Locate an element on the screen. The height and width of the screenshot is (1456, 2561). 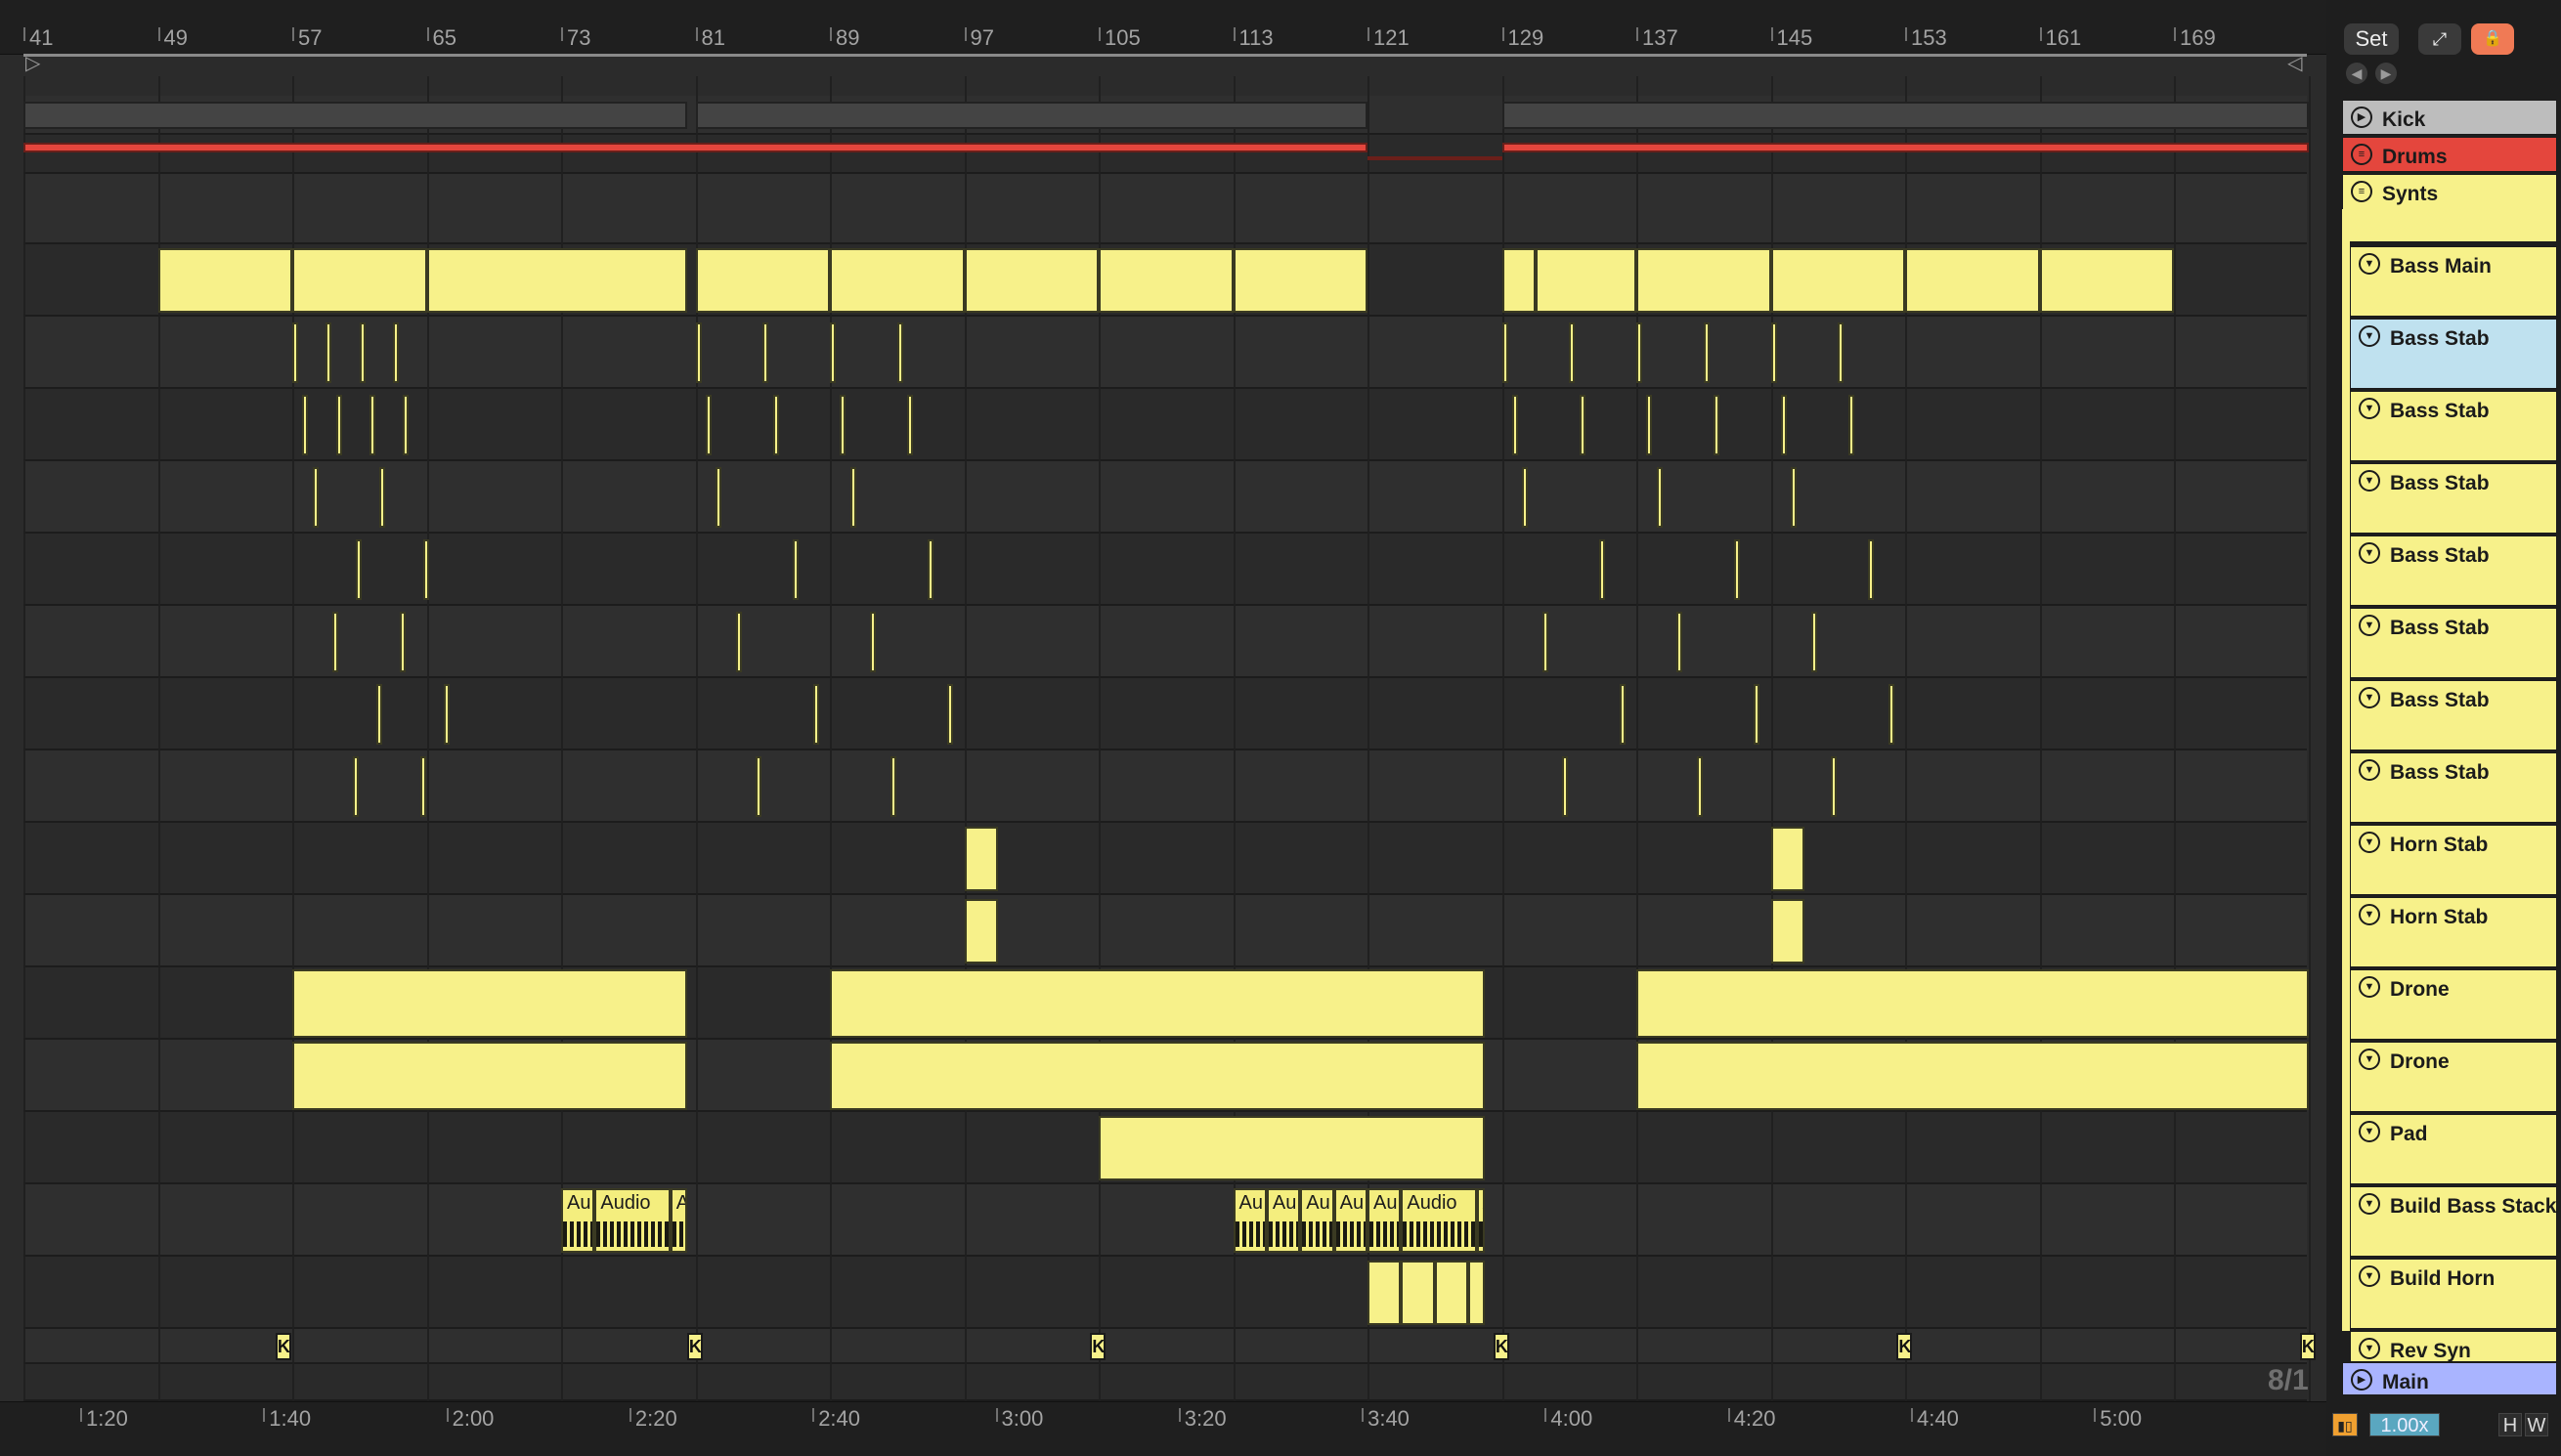
track-header: ▶ Kick is located at coordinates (2449, 117).